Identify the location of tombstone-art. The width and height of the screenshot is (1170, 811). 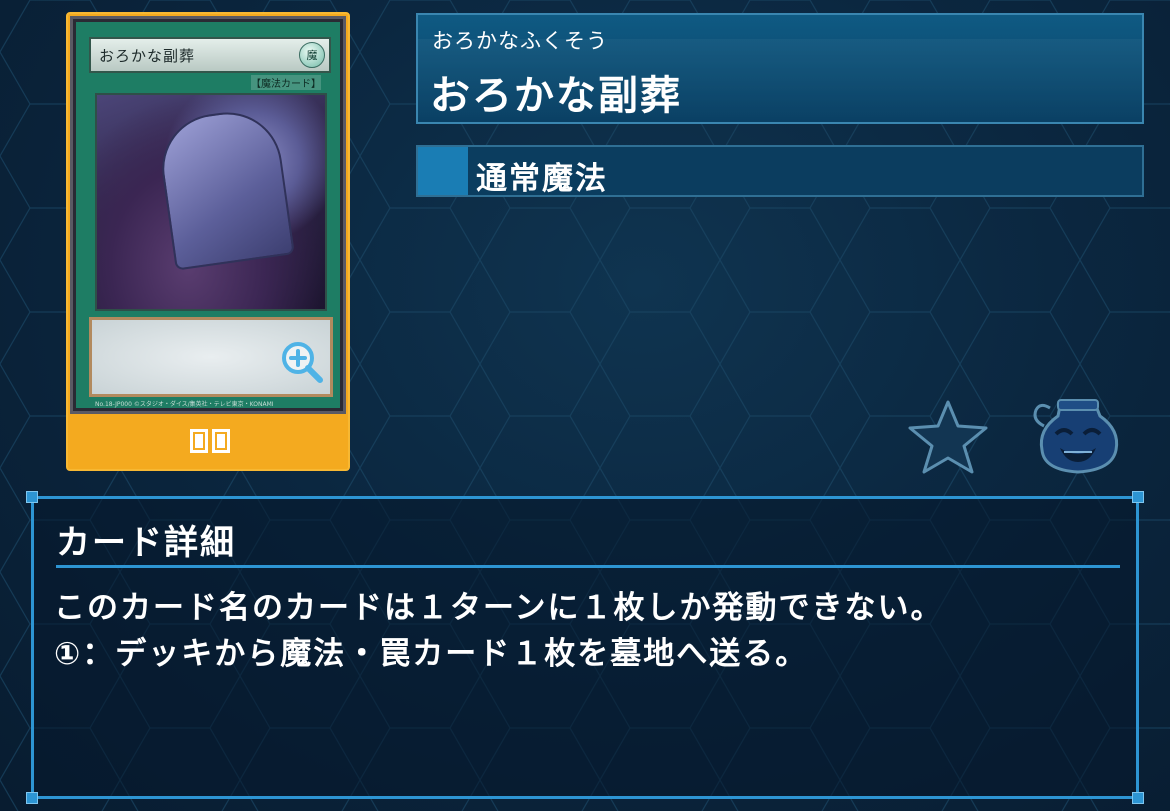
(225, 188).